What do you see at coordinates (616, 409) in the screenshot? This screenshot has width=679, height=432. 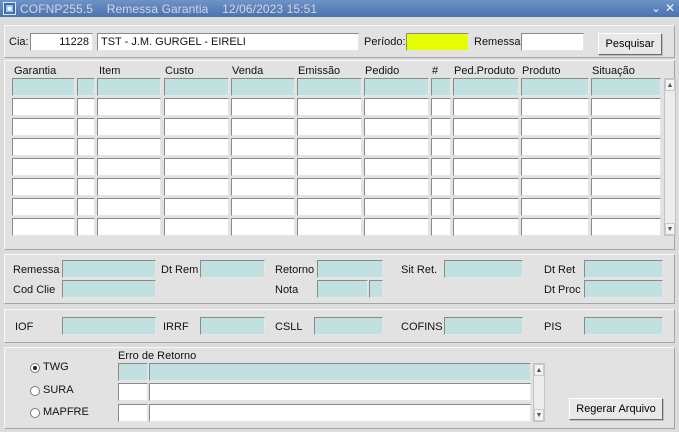 I see `regerar-arquivo-button: Regerar Arquivo` at bounding box center [616, 409].